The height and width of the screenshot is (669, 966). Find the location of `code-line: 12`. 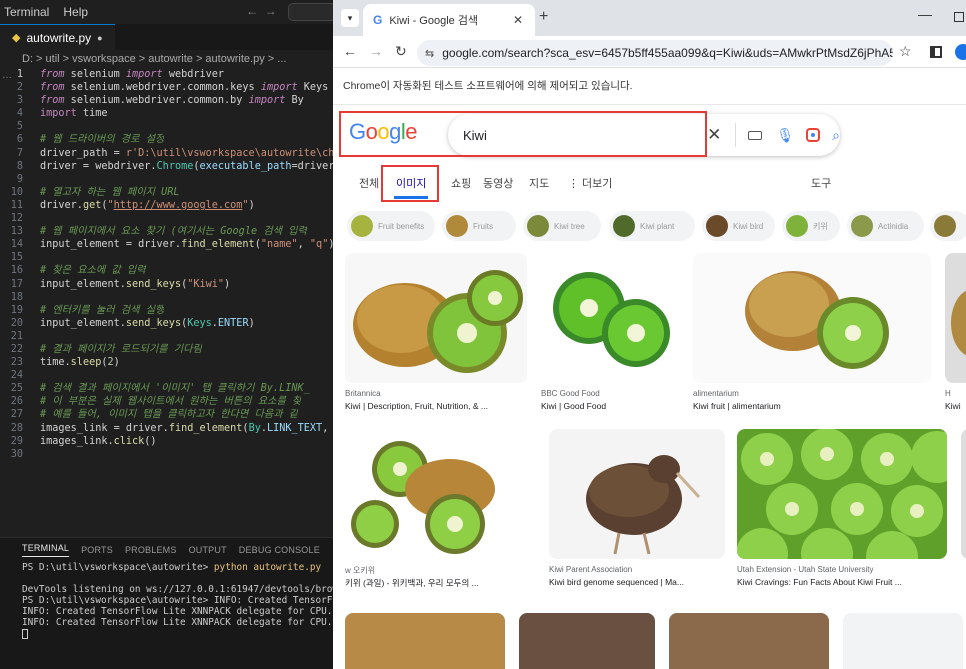

code-line: 12 is located at coordinates (166, 218).